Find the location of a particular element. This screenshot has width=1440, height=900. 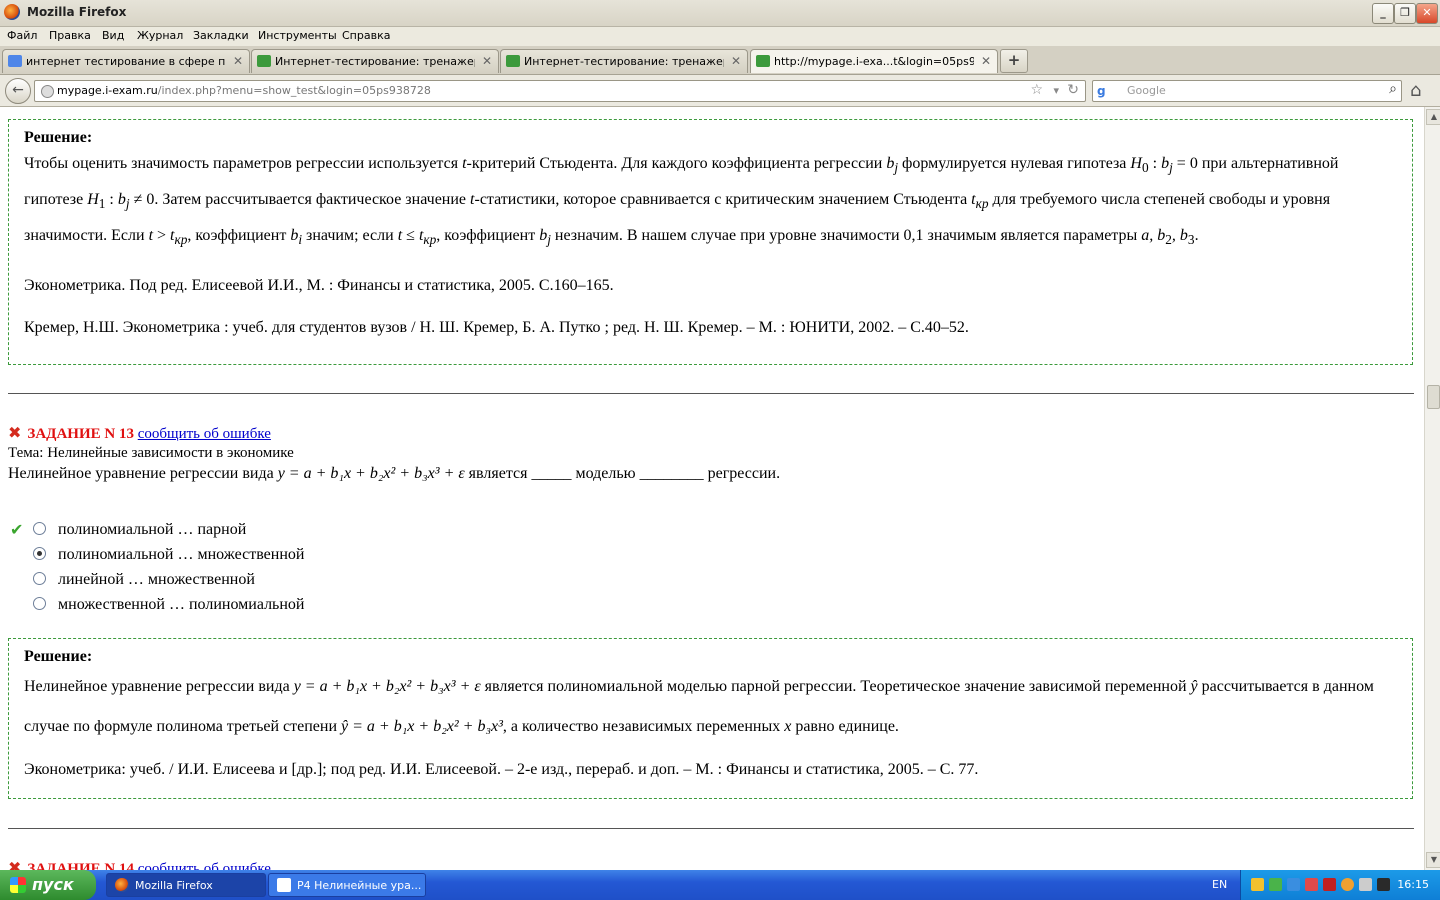

menu-help: Справка is located at coordinates (366, 35).